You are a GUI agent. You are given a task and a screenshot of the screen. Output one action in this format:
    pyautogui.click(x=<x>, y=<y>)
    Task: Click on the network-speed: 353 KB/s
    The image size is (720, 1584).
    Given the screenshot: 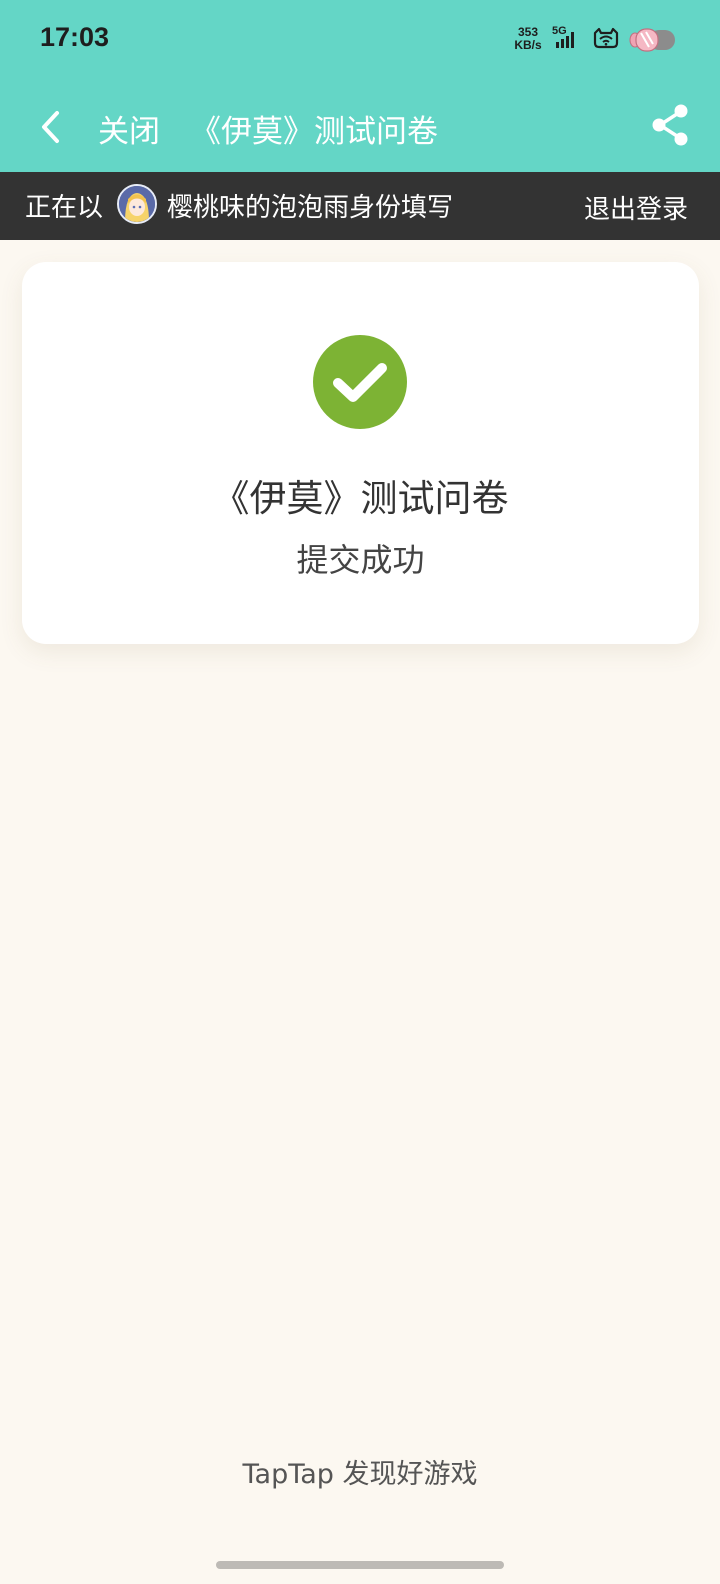 What is the action you would take?
    pyautogui.click(x=528, y=39)
    